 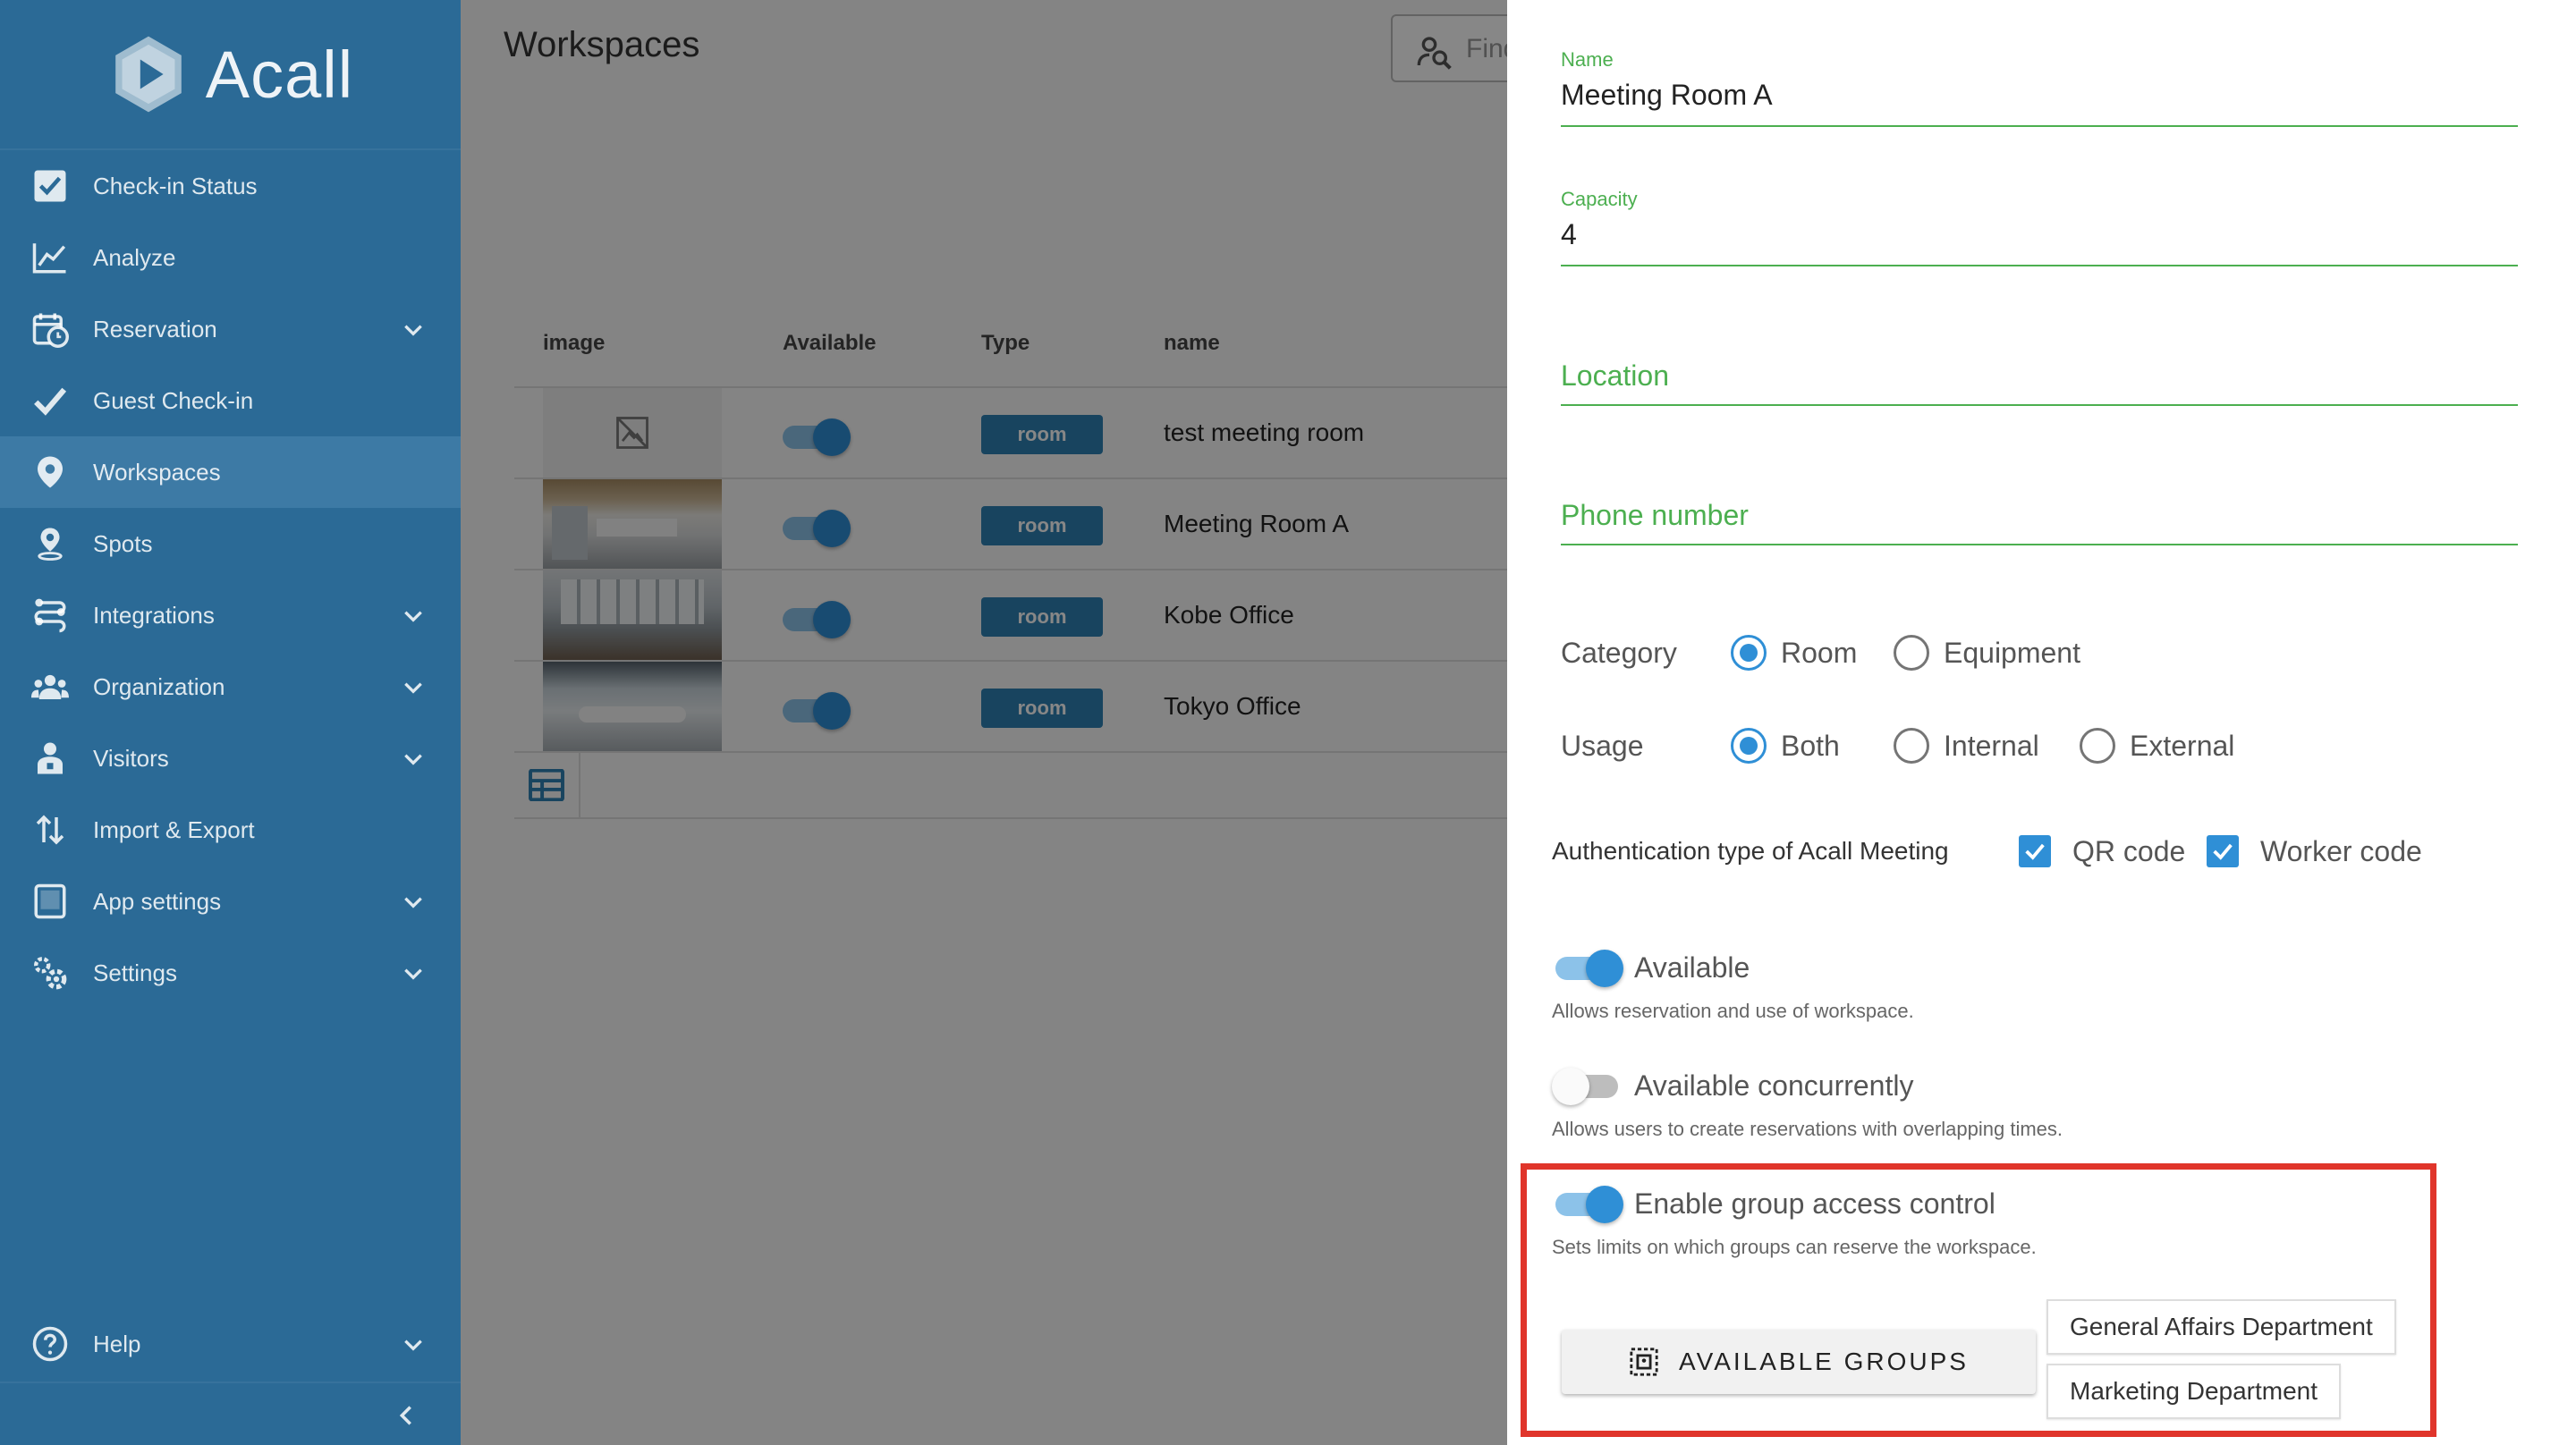 I want to click on available-description: Allows reservation and use of workspace., so click(x=1733, y=1011).